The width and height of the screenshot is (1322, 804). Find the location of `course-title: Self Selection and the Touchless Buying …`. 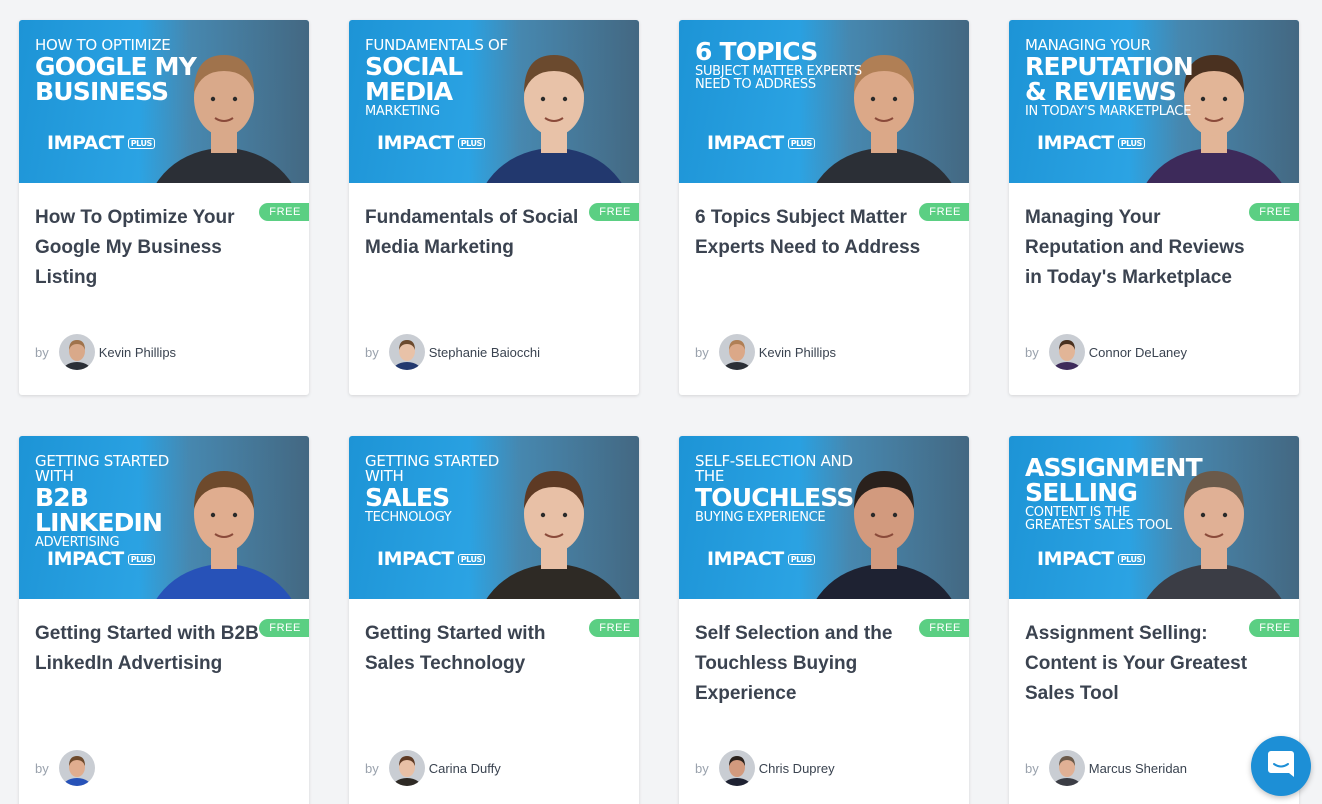

course-title: Self Selection and the Touchless Buying … is located at coordinates (809, 664).